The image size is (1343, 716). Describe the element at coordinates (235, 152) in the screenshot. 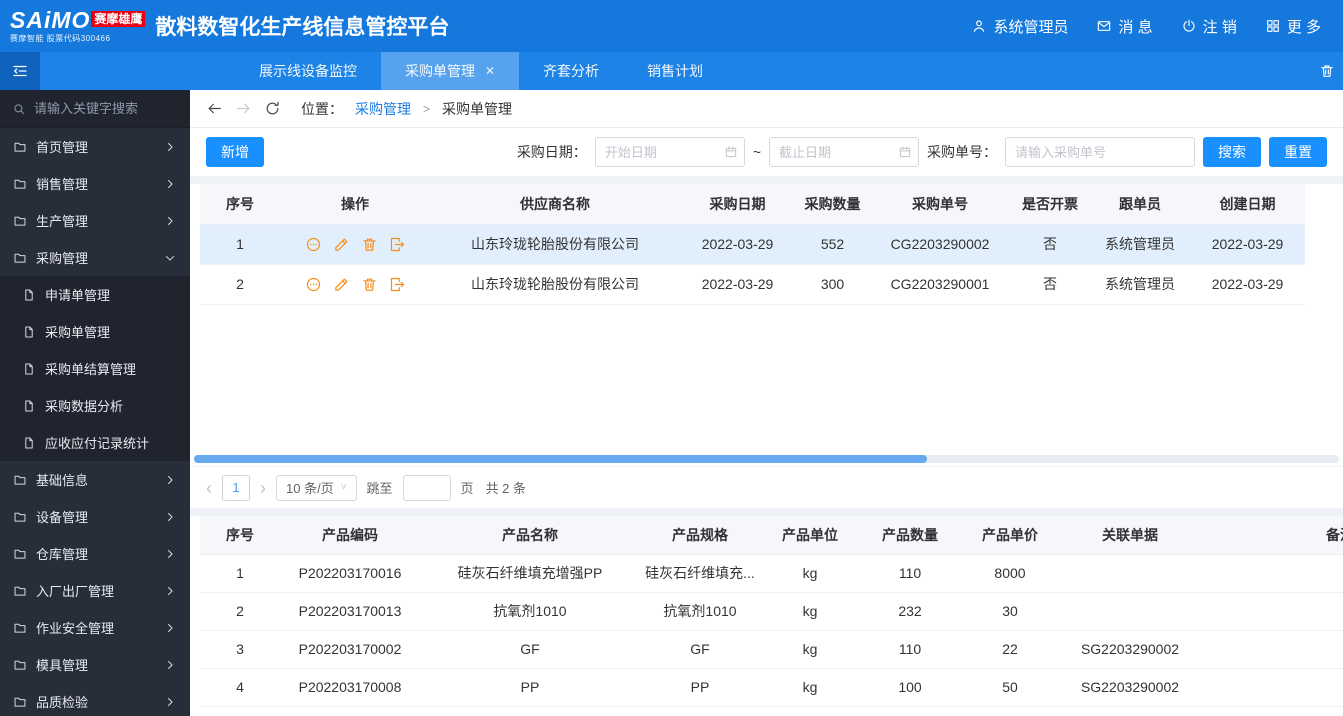

I see `add-button: 新增` at that location.